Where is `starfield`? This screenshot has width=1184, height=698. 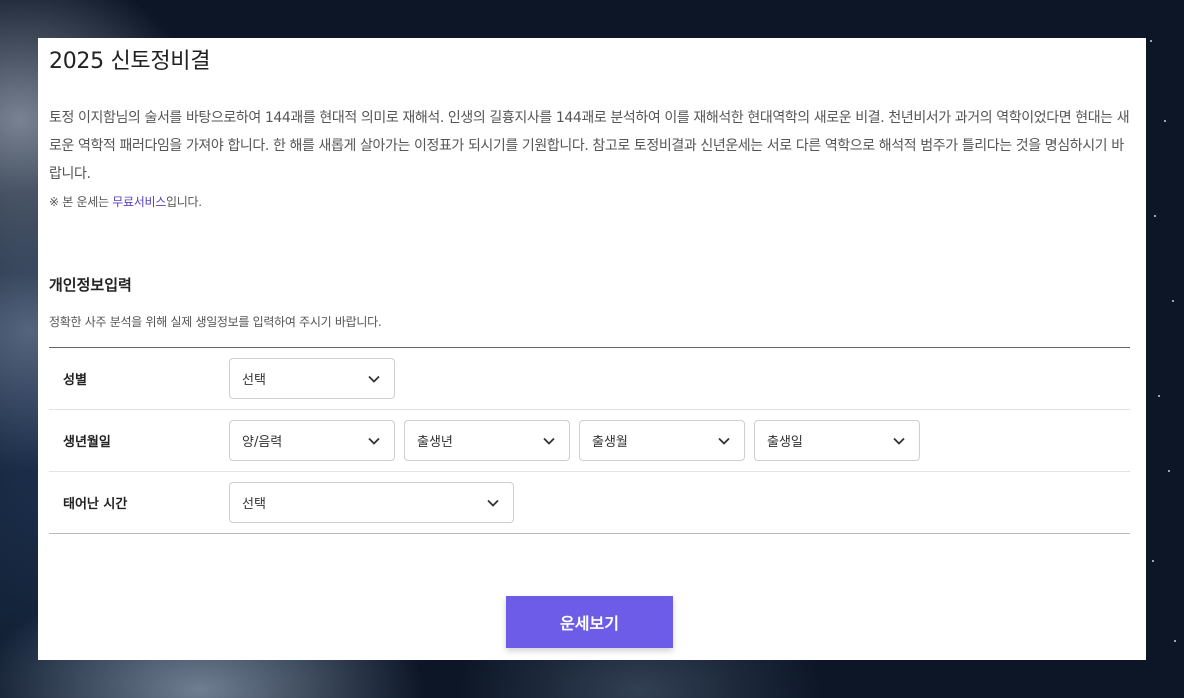
starfield is located at coordinates (1164, 349).